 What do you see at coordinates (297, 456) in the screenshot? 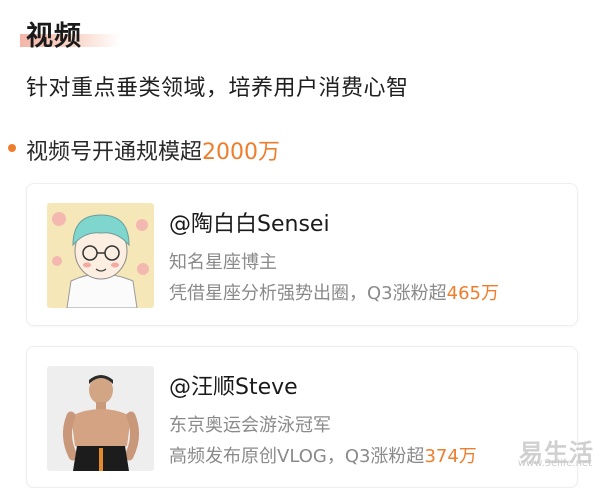
I see `creator-description-text: 高频发布原创VLOG，Q3涨粉超` at bounding box center [297, 456].